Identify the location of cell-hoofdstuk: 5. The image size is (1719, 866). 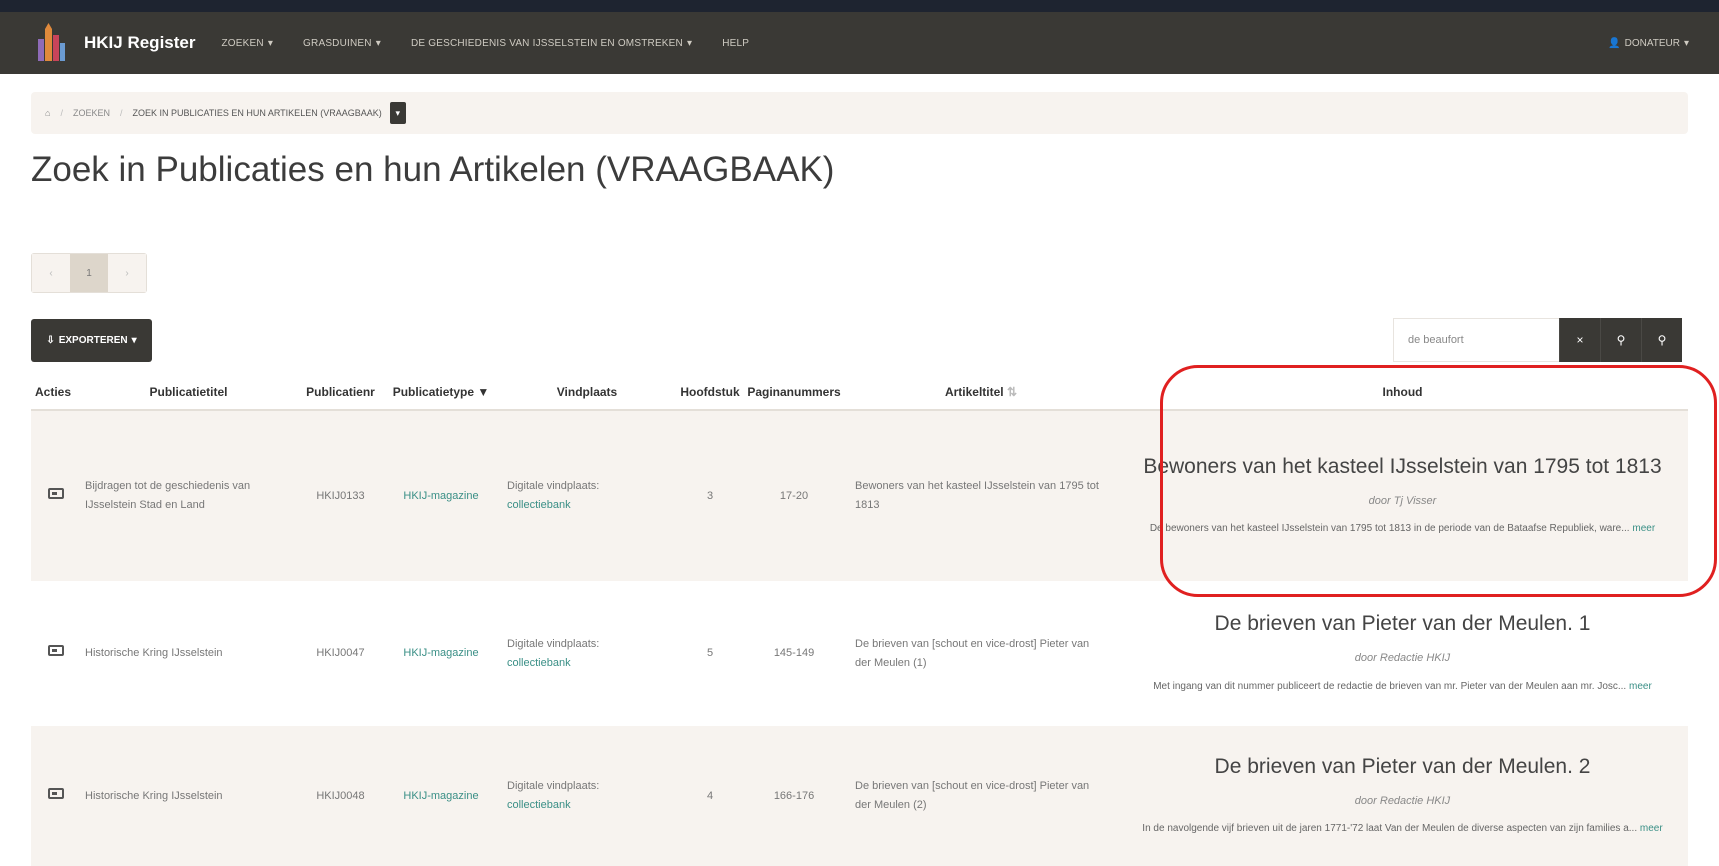
(710, 653).